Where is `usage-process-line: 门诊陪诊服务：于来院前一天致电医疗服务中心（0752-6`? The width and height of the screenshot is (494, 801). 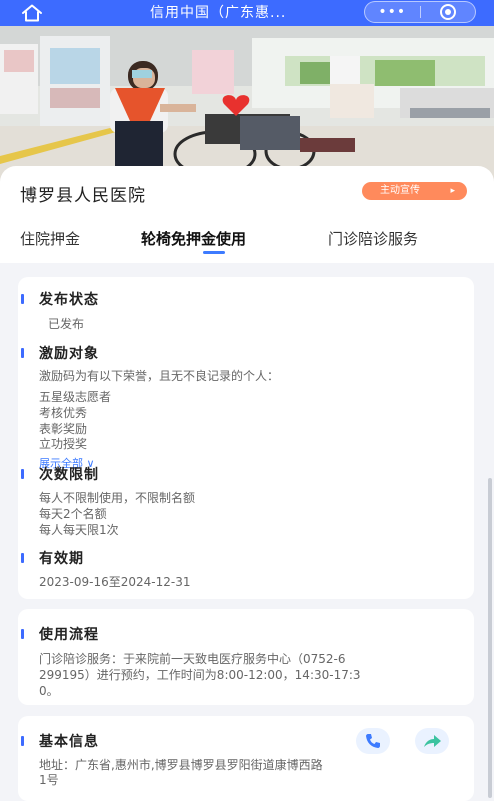
usage-process-line: 门诊陪诊服务：于来院前一天致电医疗服务中心（0752-6 is located at coordinates (192, 659).